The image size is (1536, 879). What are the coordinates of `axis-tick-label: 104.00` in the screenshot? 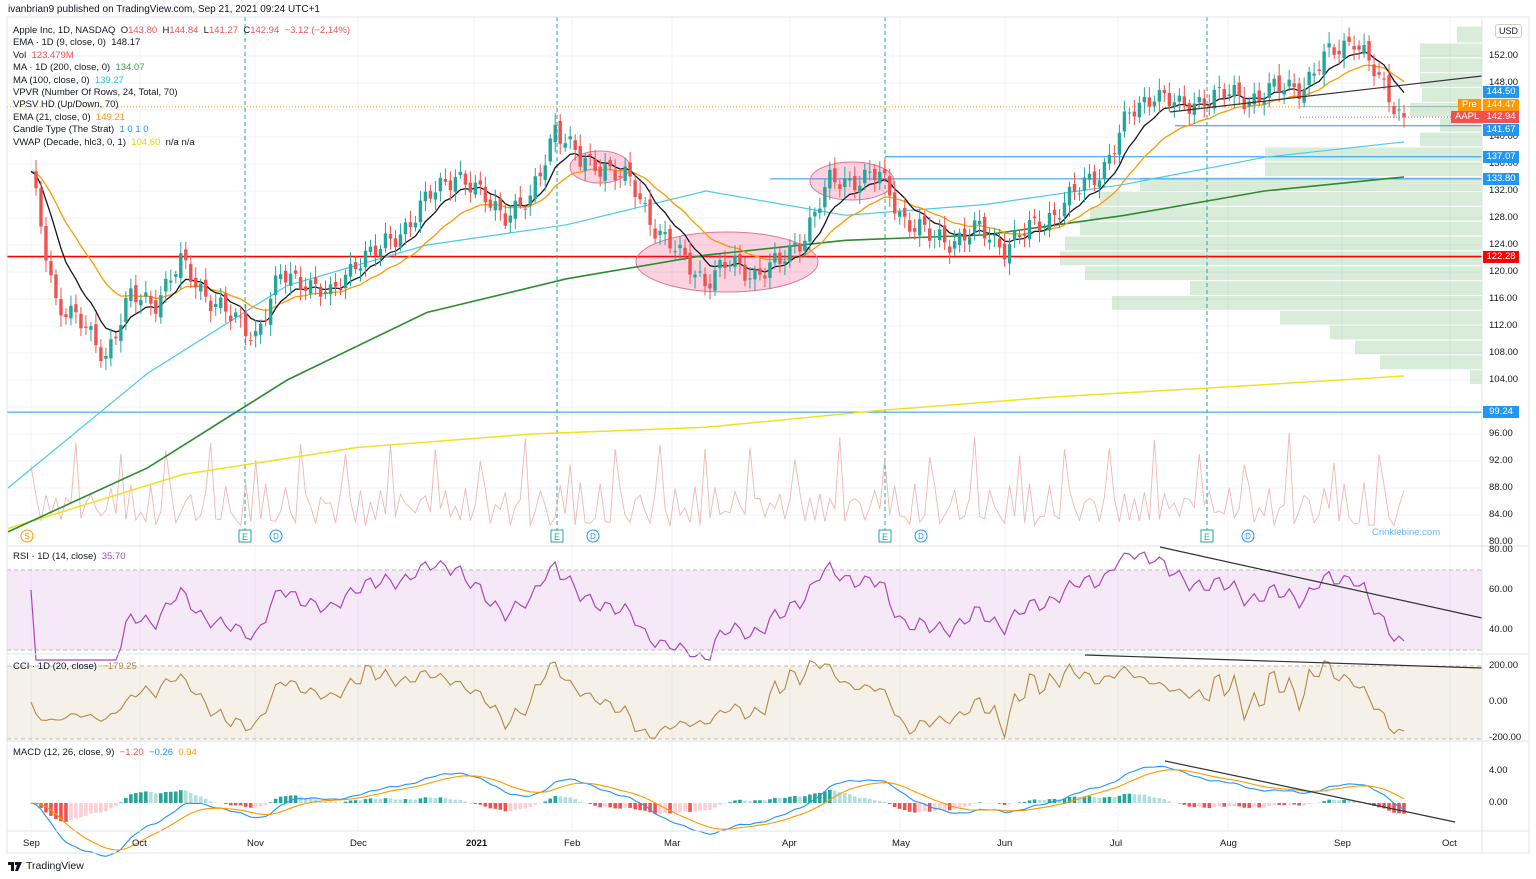 It's located at (1504, 379).